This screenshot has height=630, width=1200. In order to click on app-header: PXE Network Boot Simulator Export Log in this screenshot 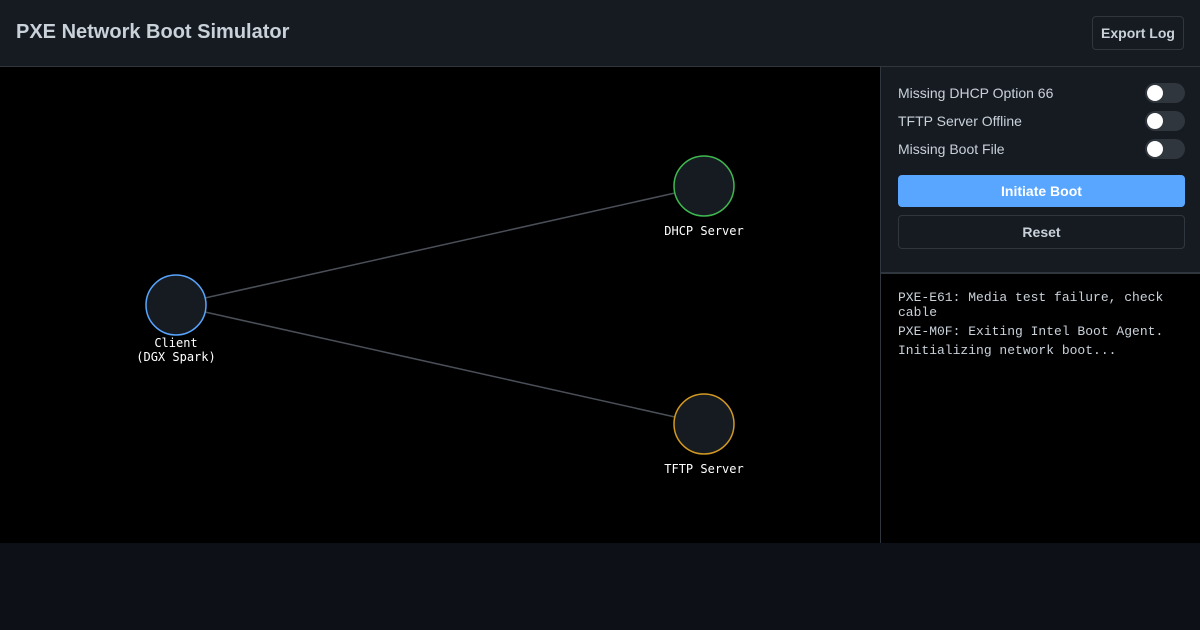, I will do `click(600, 33)`.